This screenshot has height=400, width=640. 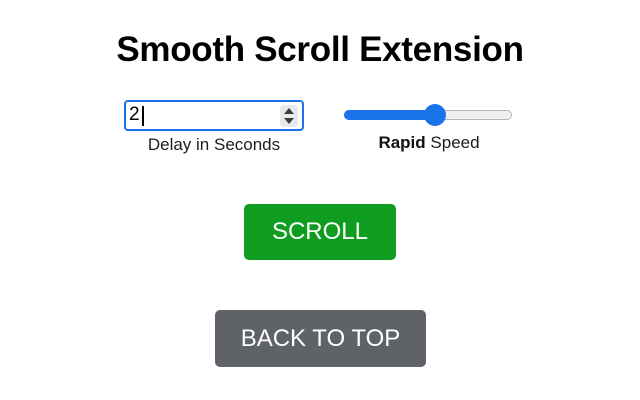 I want to click on delay-spinner, so click(x=289, y=116).